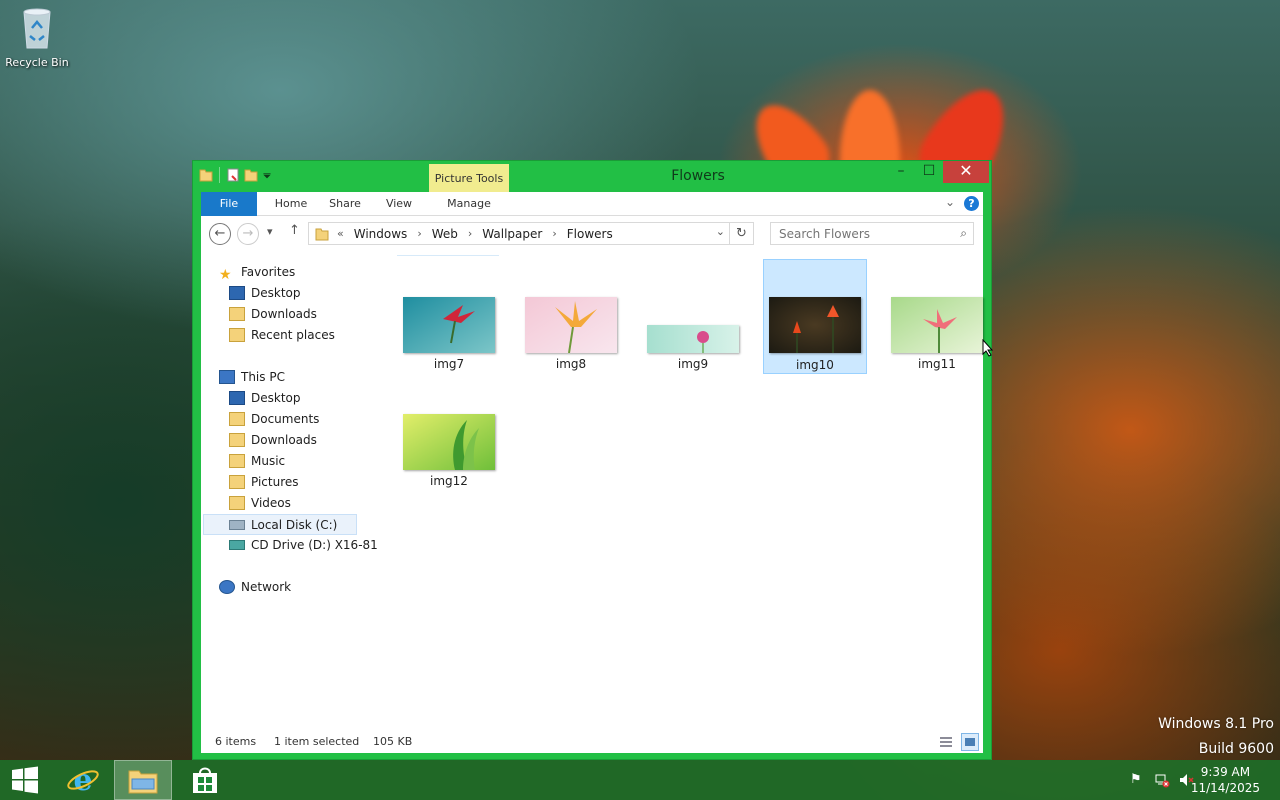  I want to click on hard-drive-icon, so click(237, 524).